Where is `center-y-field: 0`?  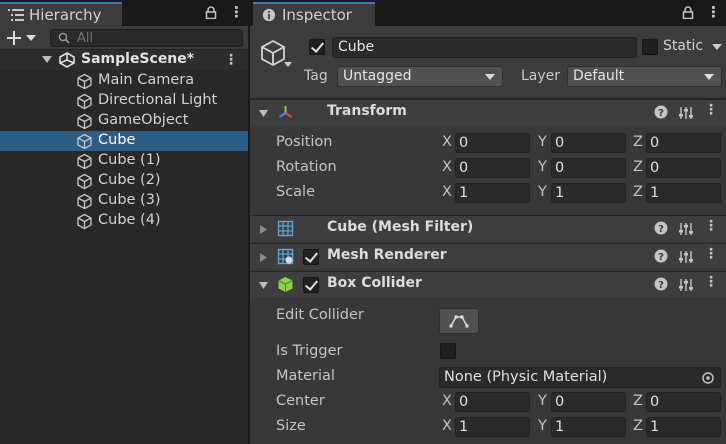
center-y-field: 0 is located at coordinates (588, 402).